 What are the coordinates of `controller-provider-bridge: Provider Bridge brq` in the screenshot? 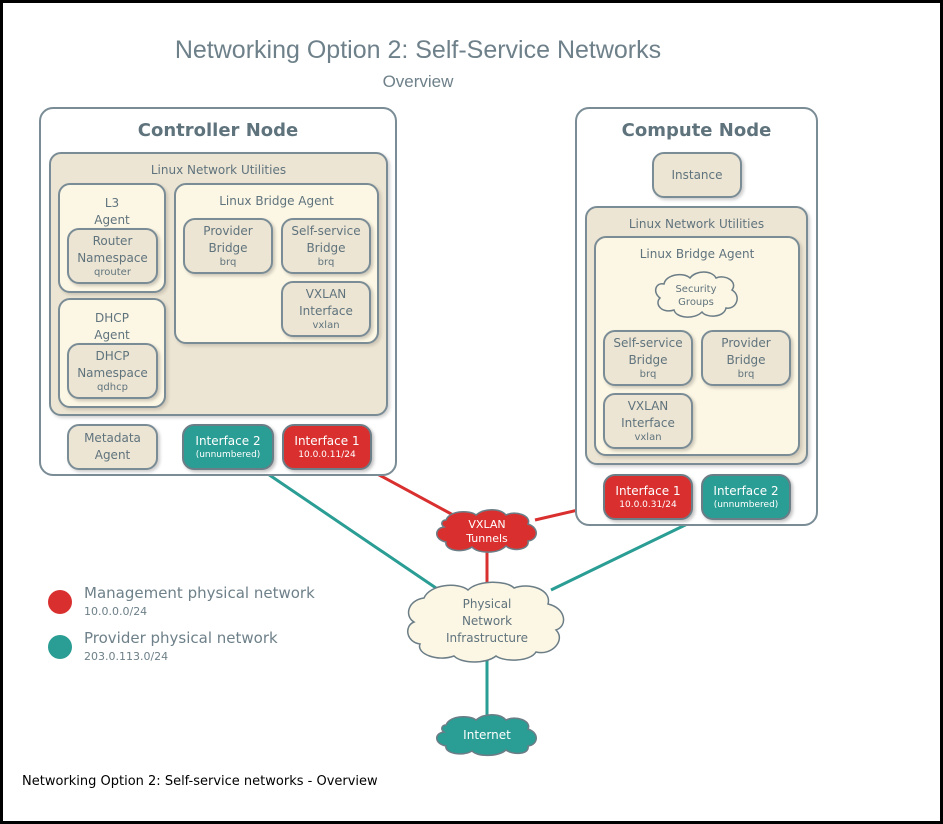 It's located at (228, 246).